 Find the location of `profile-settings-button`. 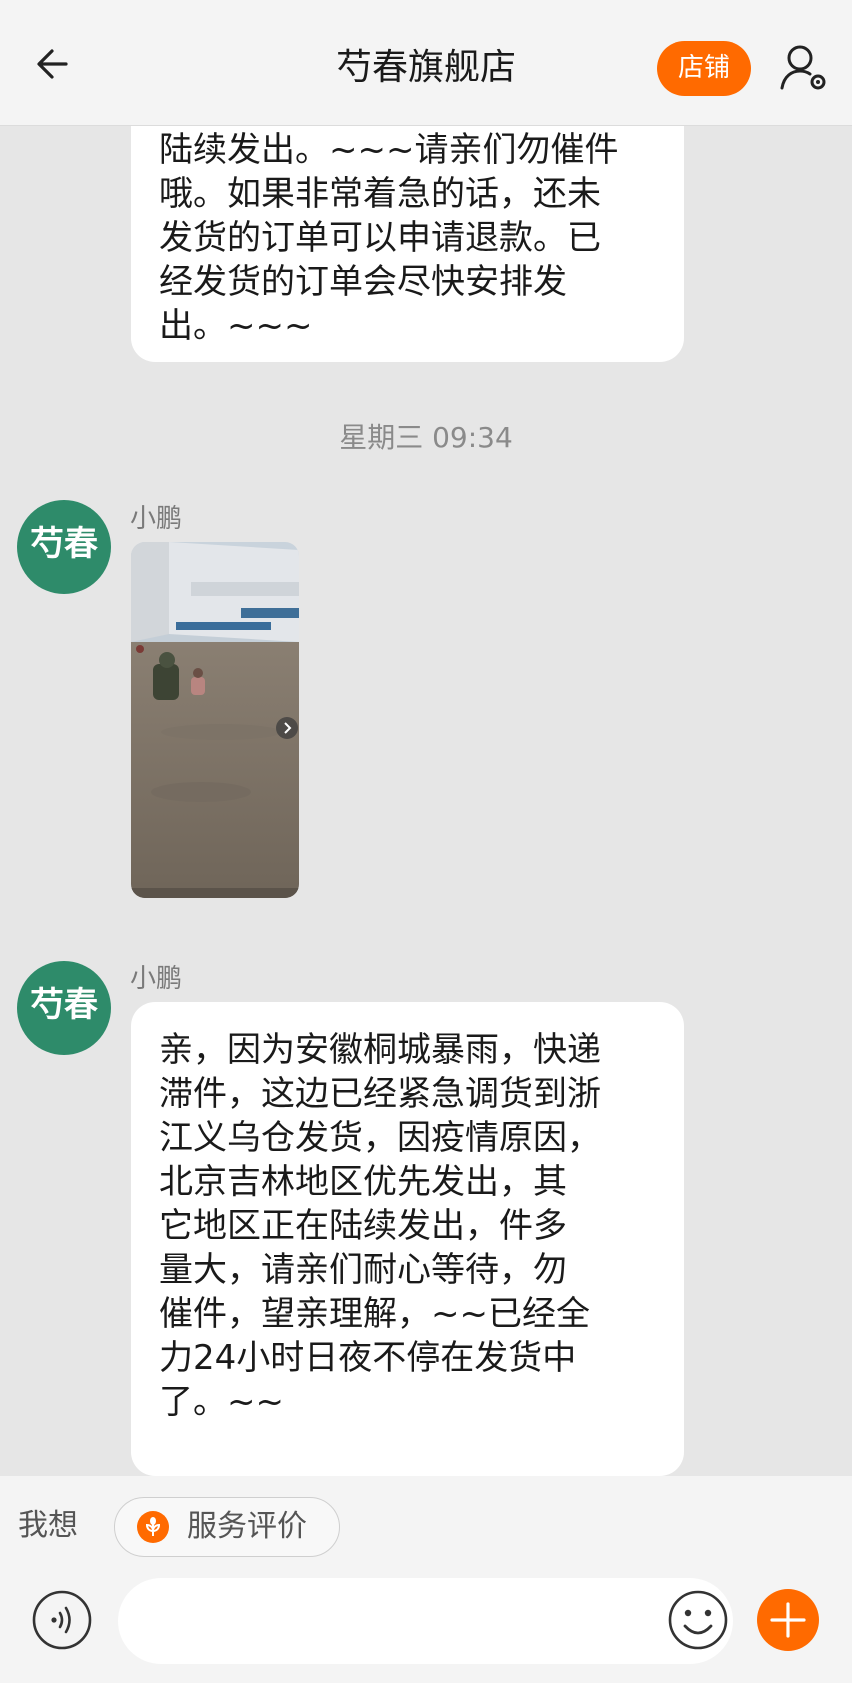

profile-settings-button is located at coordinates (804, 68).